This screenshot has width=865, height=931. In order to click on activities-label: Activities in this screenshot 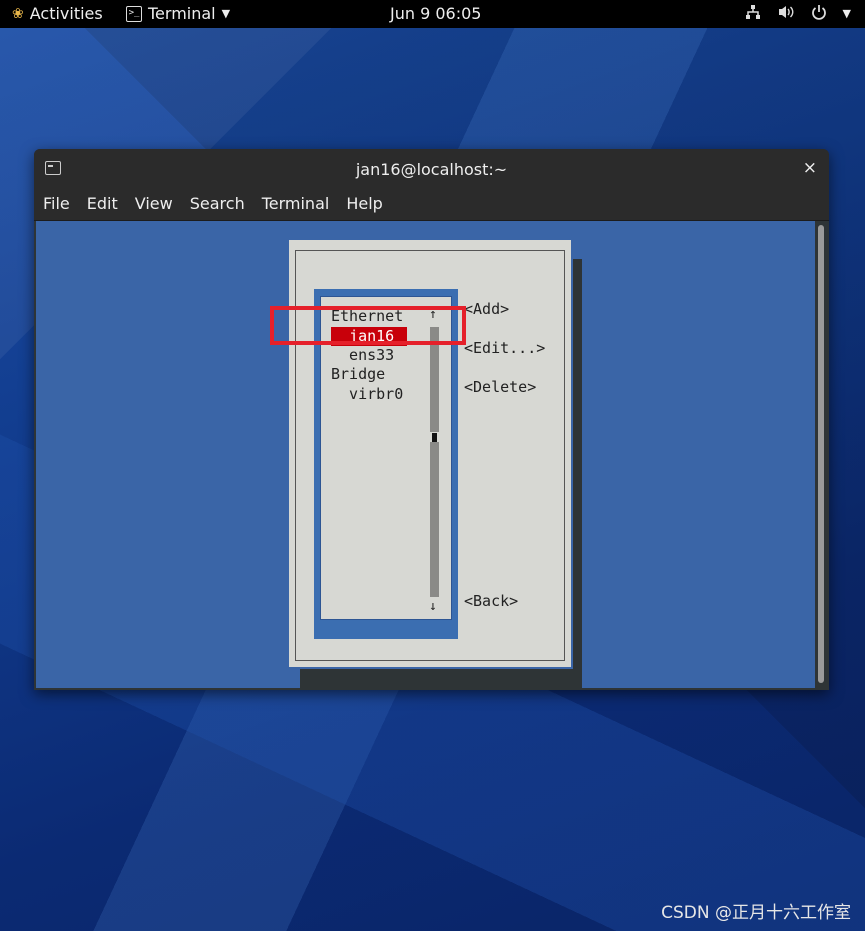, I will do `click(66, 13)`.